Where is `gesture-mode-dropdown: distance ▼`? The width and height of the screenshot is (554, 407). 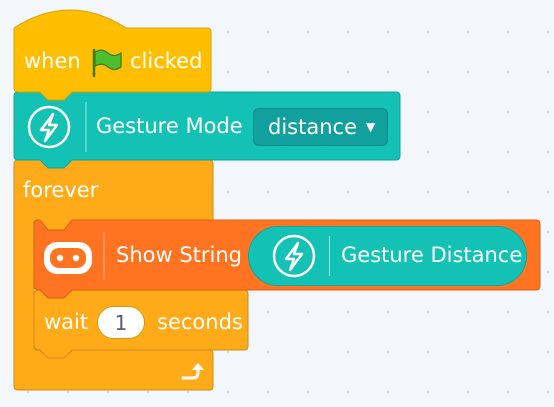 gesture-mode-dropdown: distance ▼ is located at coordinates (320, 127).